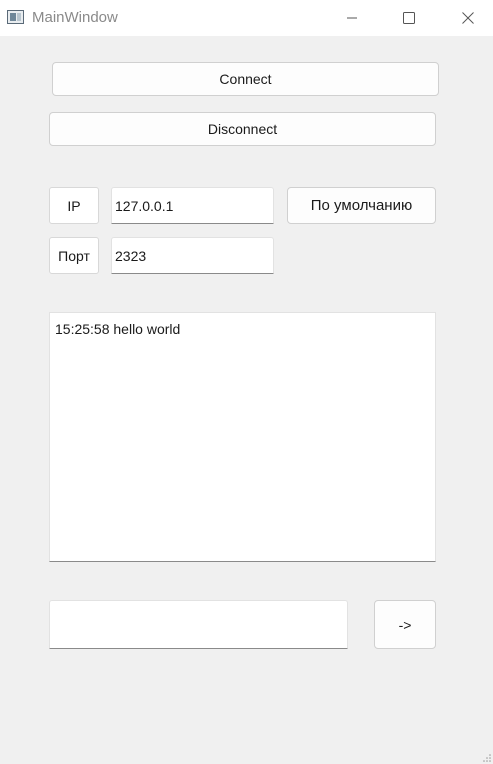 This screenshot has height=764, width=493. I want to click on port-label: Порт, so click(74, 255).